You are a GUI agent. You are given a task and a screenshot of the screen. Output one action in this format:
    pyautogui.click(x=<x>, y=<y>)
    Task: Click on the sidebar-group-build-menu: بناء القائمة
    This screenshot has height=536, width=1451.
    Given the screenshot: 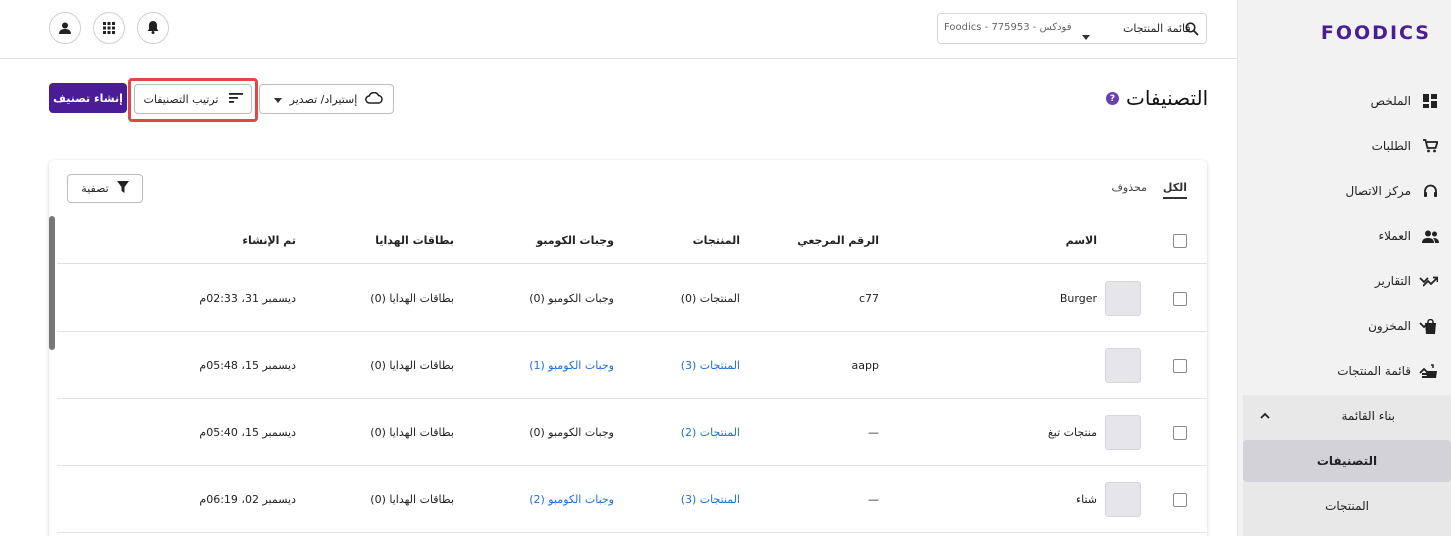 What is the action you would take?
    pyautogui.click(x=1347, y=416)
    